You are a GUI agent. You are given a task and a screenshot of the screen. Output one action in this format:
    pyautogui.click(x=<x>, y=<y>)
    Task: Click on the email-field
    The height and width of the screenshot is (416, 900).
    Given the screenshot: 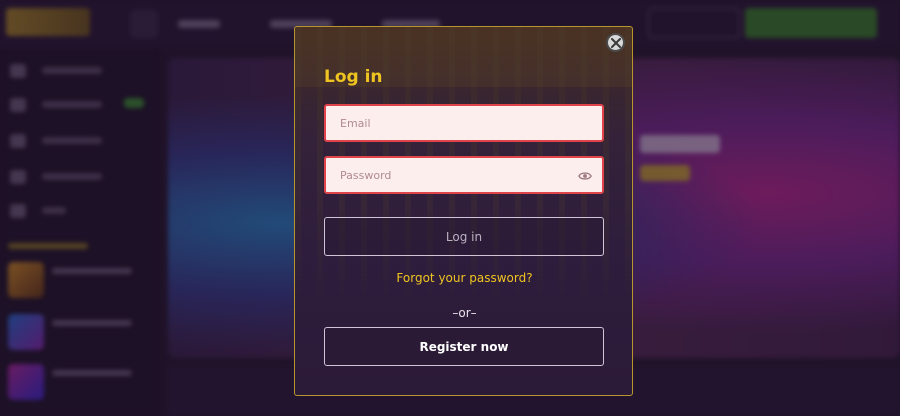 What is the action you would take?
    pyautogui.click(x=464, y=123)
    